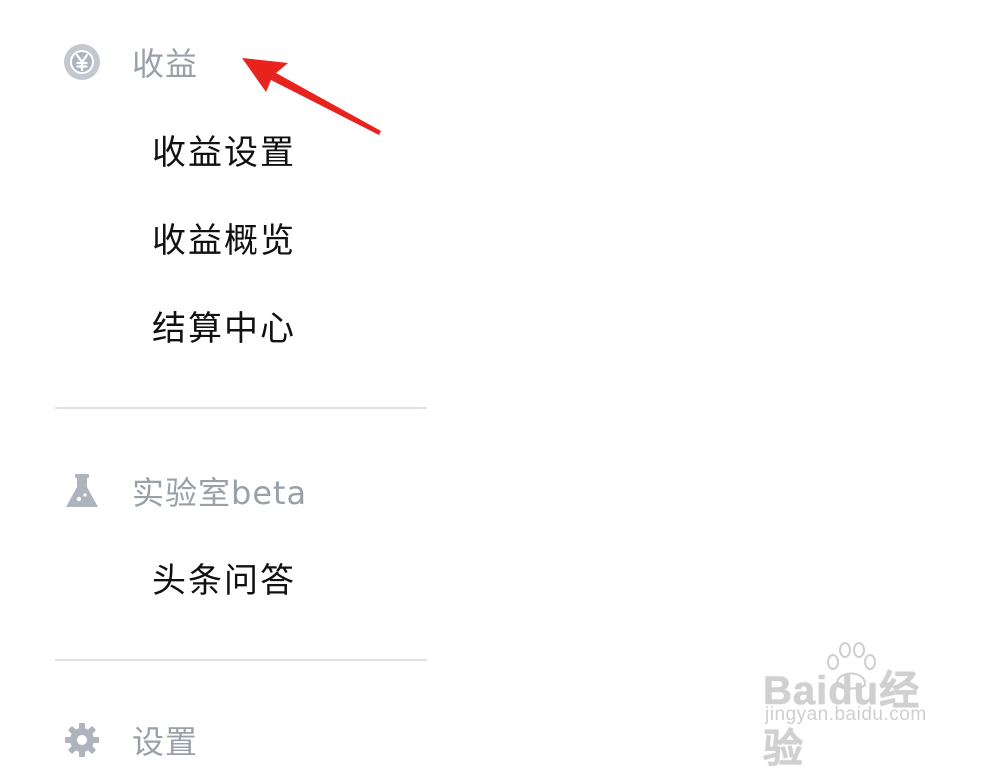 Image resolution: width=1000 pixels, height=774 pixels. Describe the element at coordinates (130, 62) in the screenshot. I see `earnings-section-header: 收益` at that location.